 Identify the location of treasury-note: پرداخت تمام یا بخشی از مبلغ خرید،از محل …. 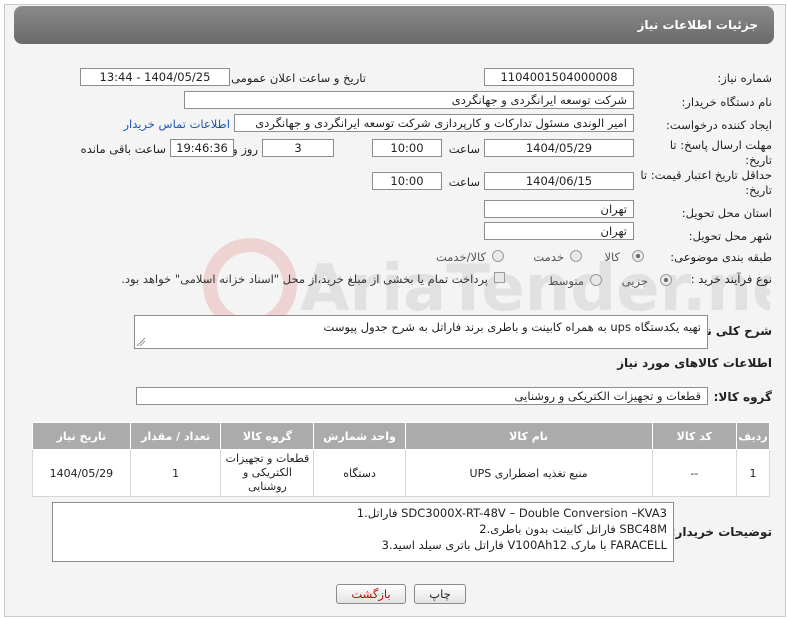
(304, 279).